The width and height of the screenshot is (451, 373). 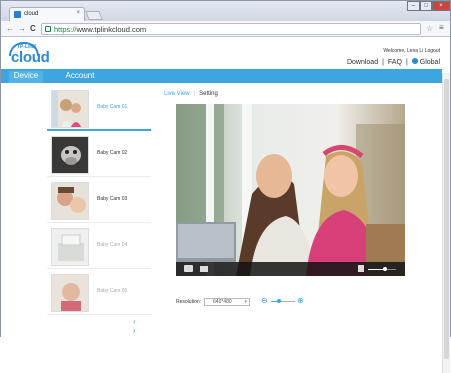 What do you see at coordinates (411, 51) in the screenshot?
I see `welcome-text: Welcome, Lena Li Logout` at bounding box center [411, 51].